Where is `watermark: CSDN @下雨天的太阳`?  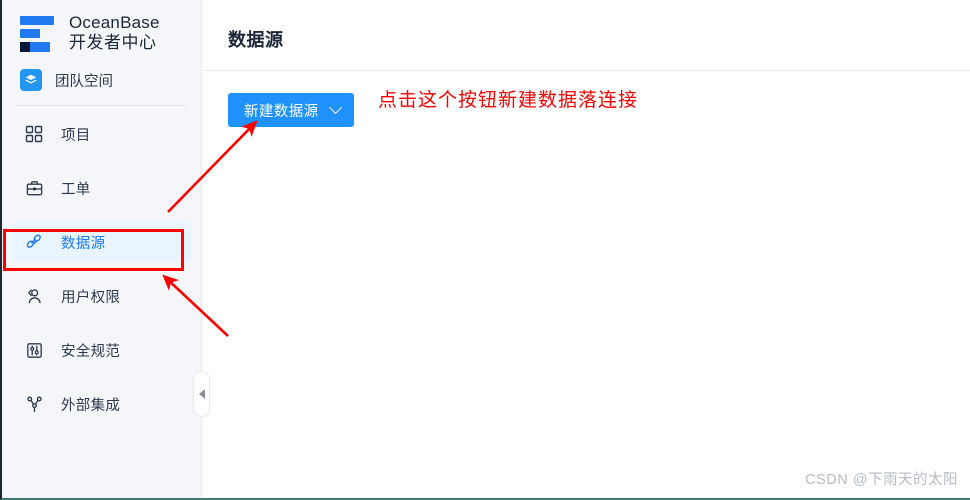 watermark: CSDN @下雨天的太阳 is located at coordinates (881, 480).